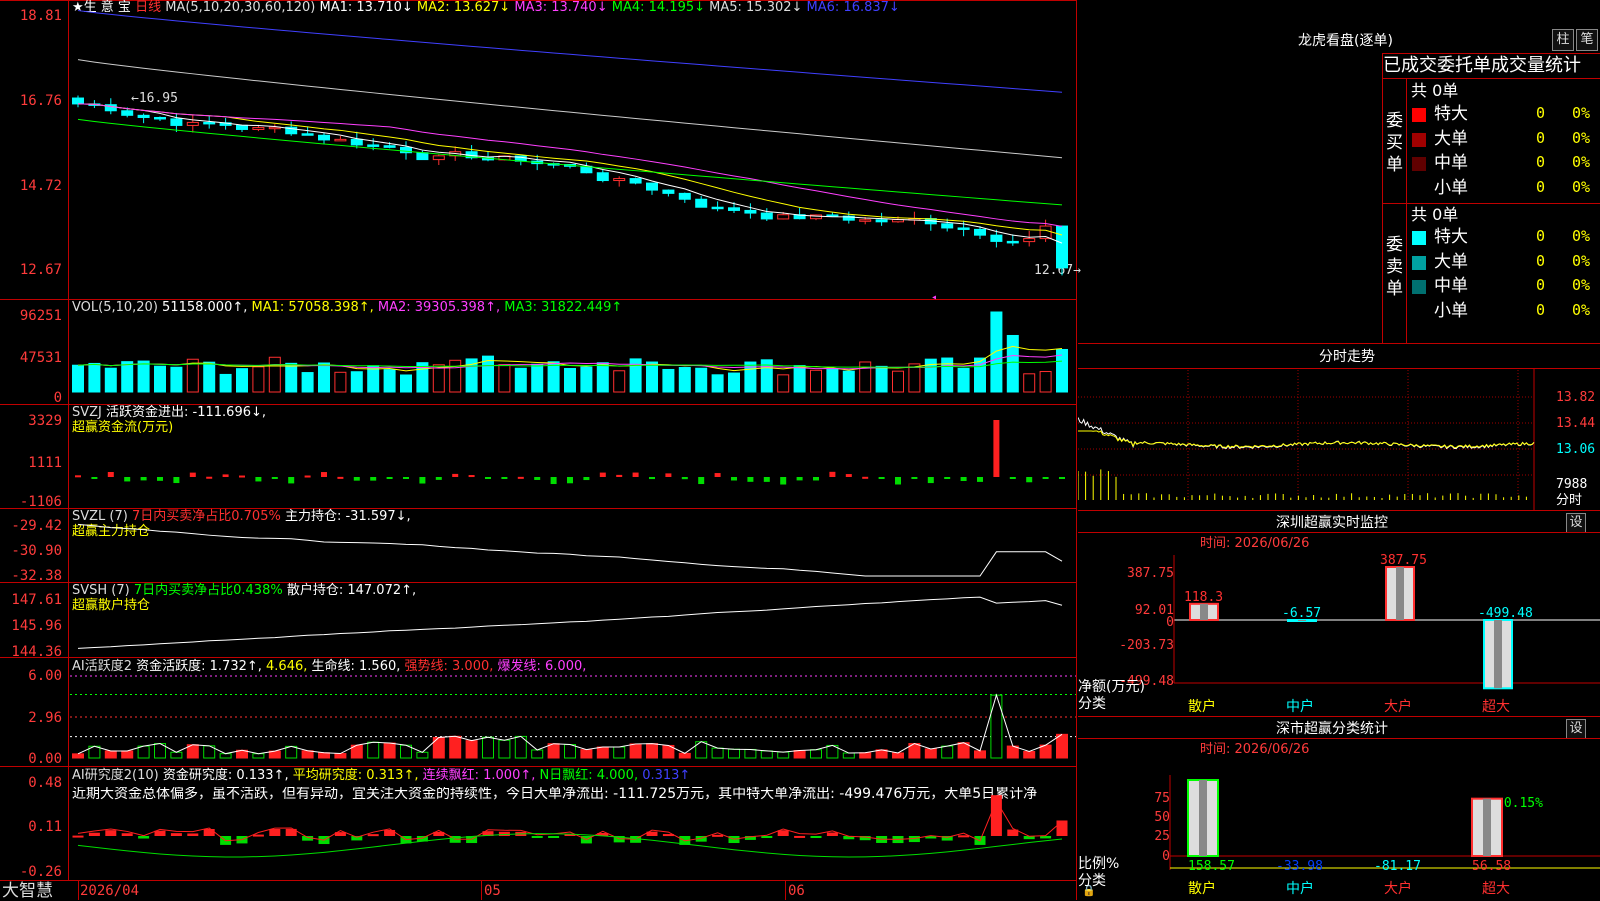  I want to click on stats-bar-value: -33.98, so click(1299, 866).